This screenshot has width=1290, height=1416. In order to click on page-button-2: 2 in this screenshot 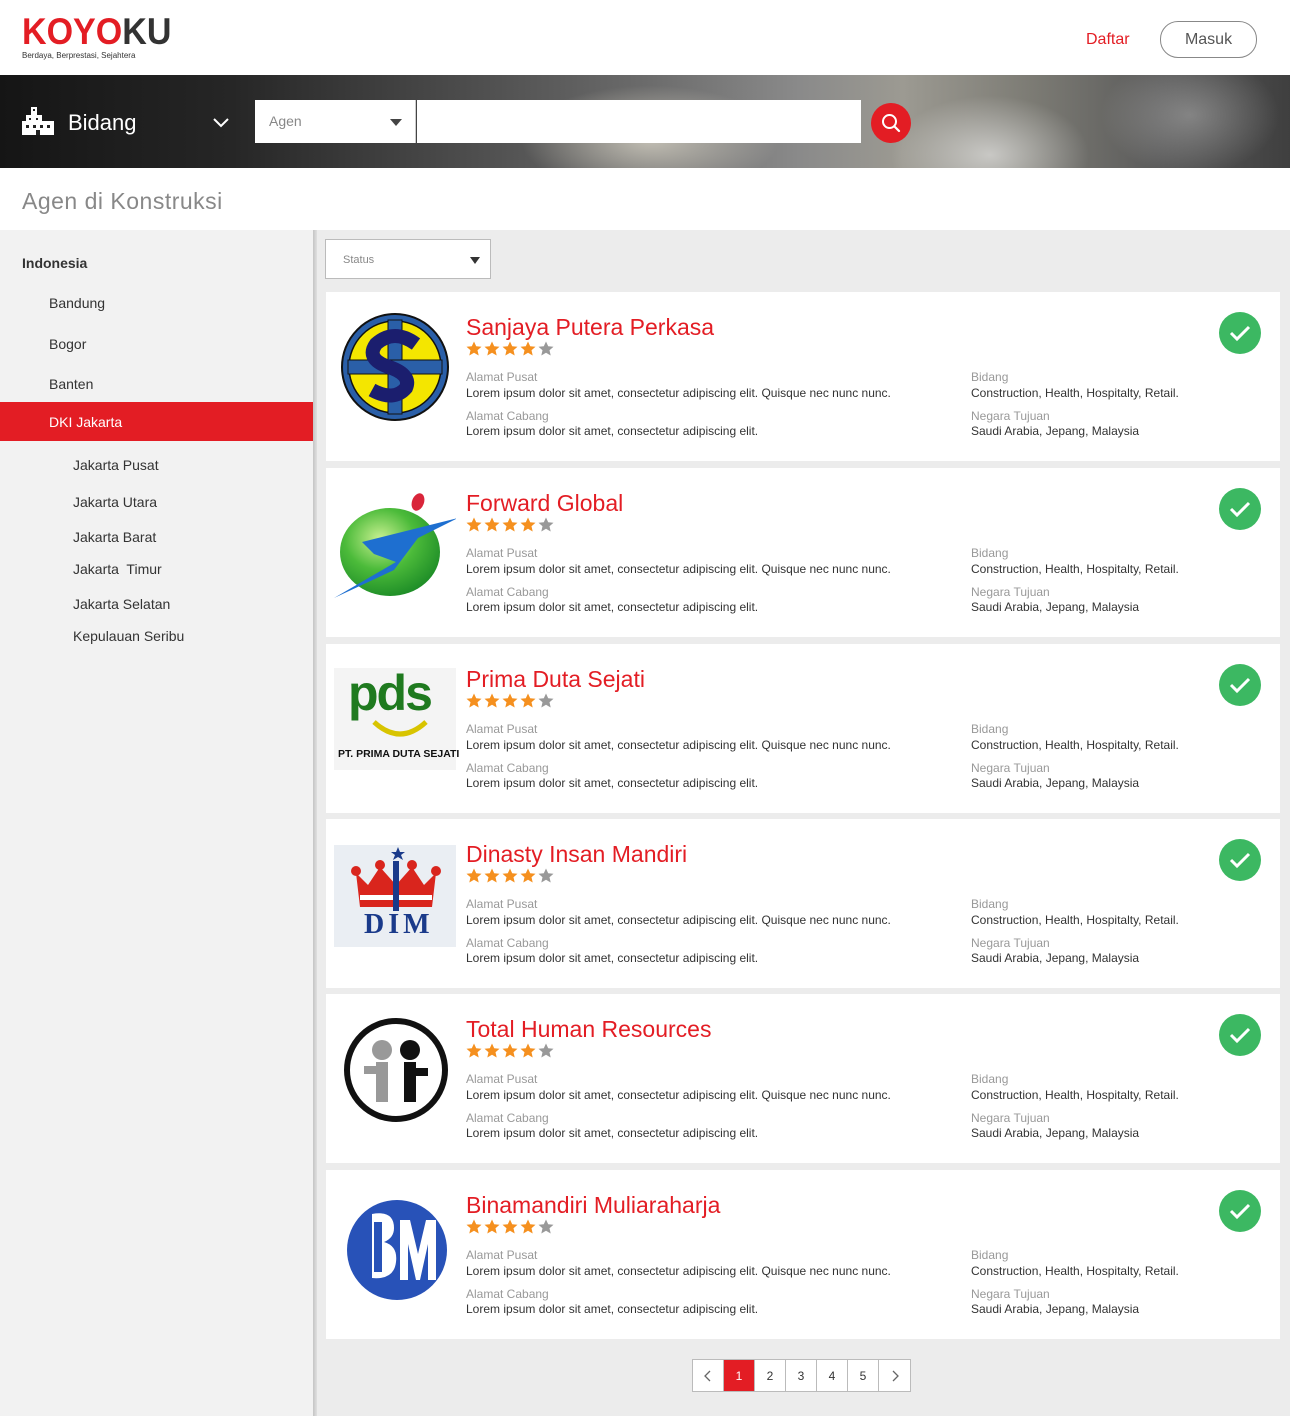, I will do `click(770, 1375)`.